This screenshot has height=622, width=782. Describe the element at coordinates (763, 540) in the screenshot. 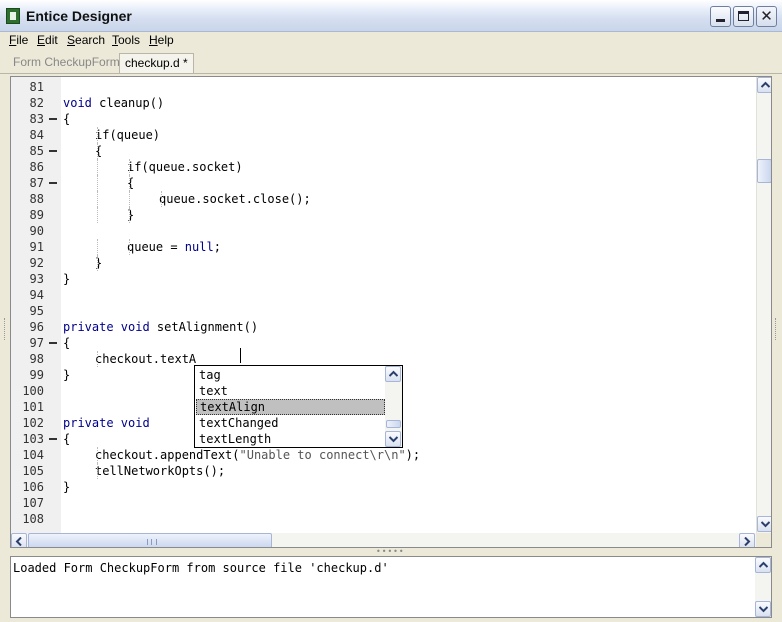

I see `scrollbar-corner` at that location.